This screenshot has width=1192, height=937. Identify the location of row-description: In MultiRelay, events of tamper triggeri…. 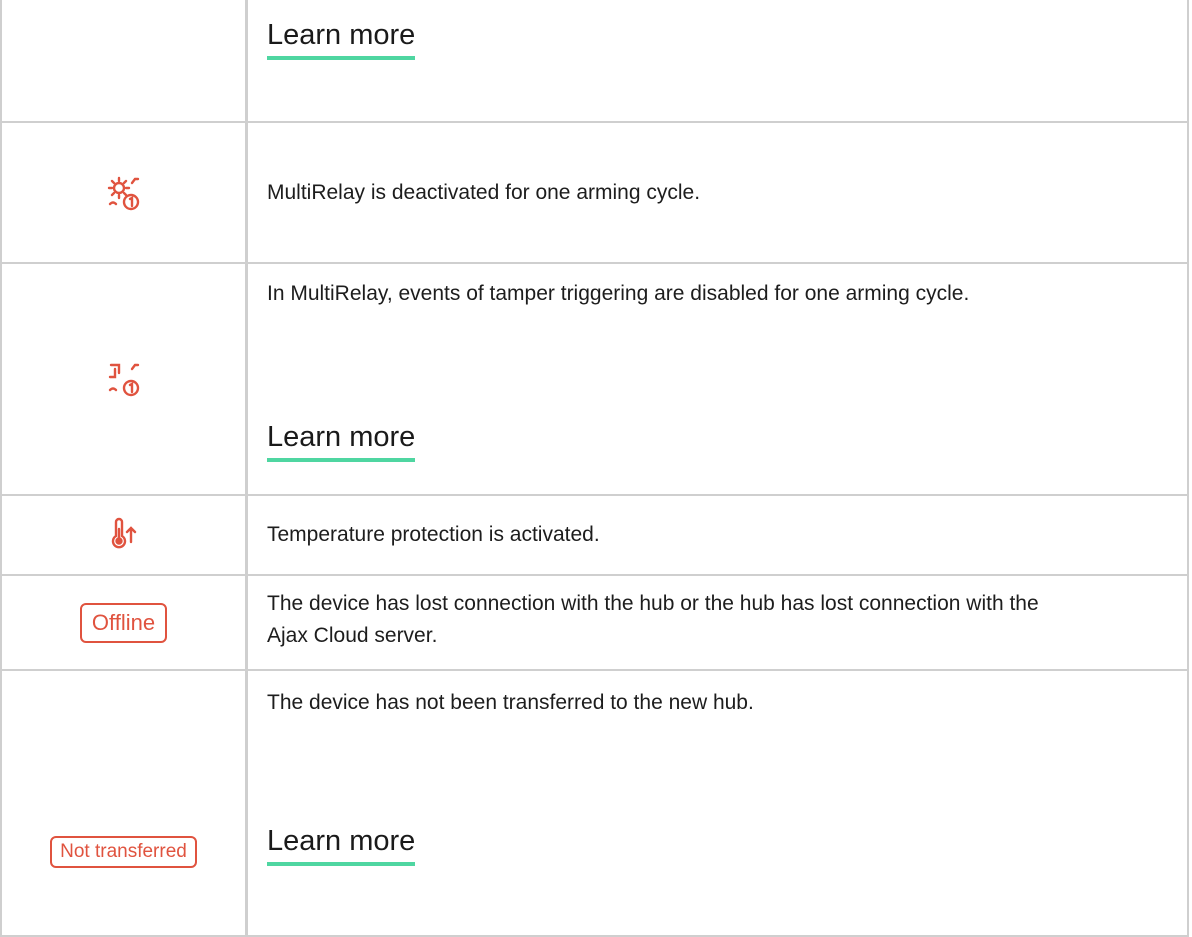
(618, 293).